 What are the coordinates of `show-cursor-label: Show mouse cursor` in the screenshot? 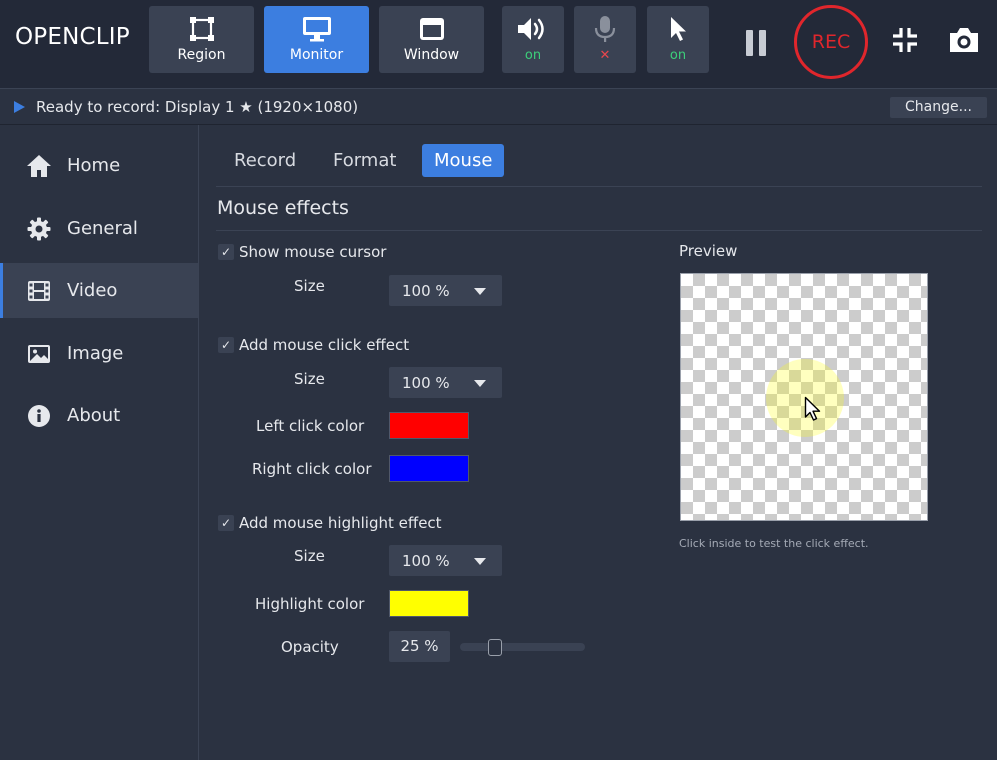 It's located at (313, 252).